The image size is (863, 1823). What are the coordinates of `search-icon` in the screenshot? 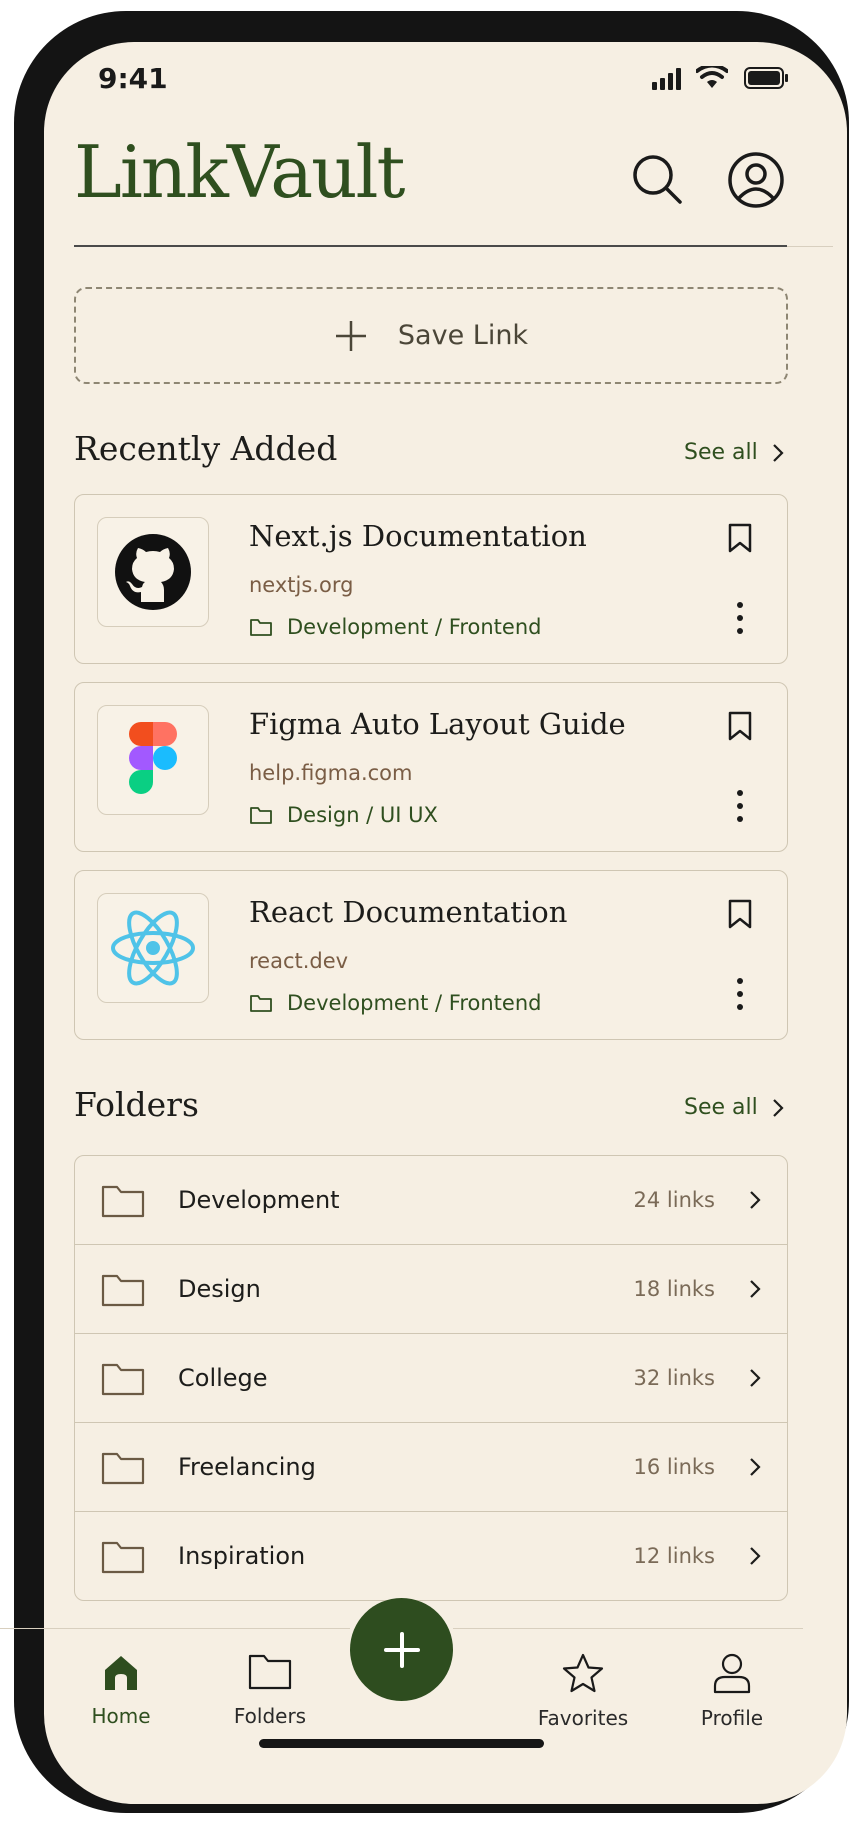 It's located at (657, 179).